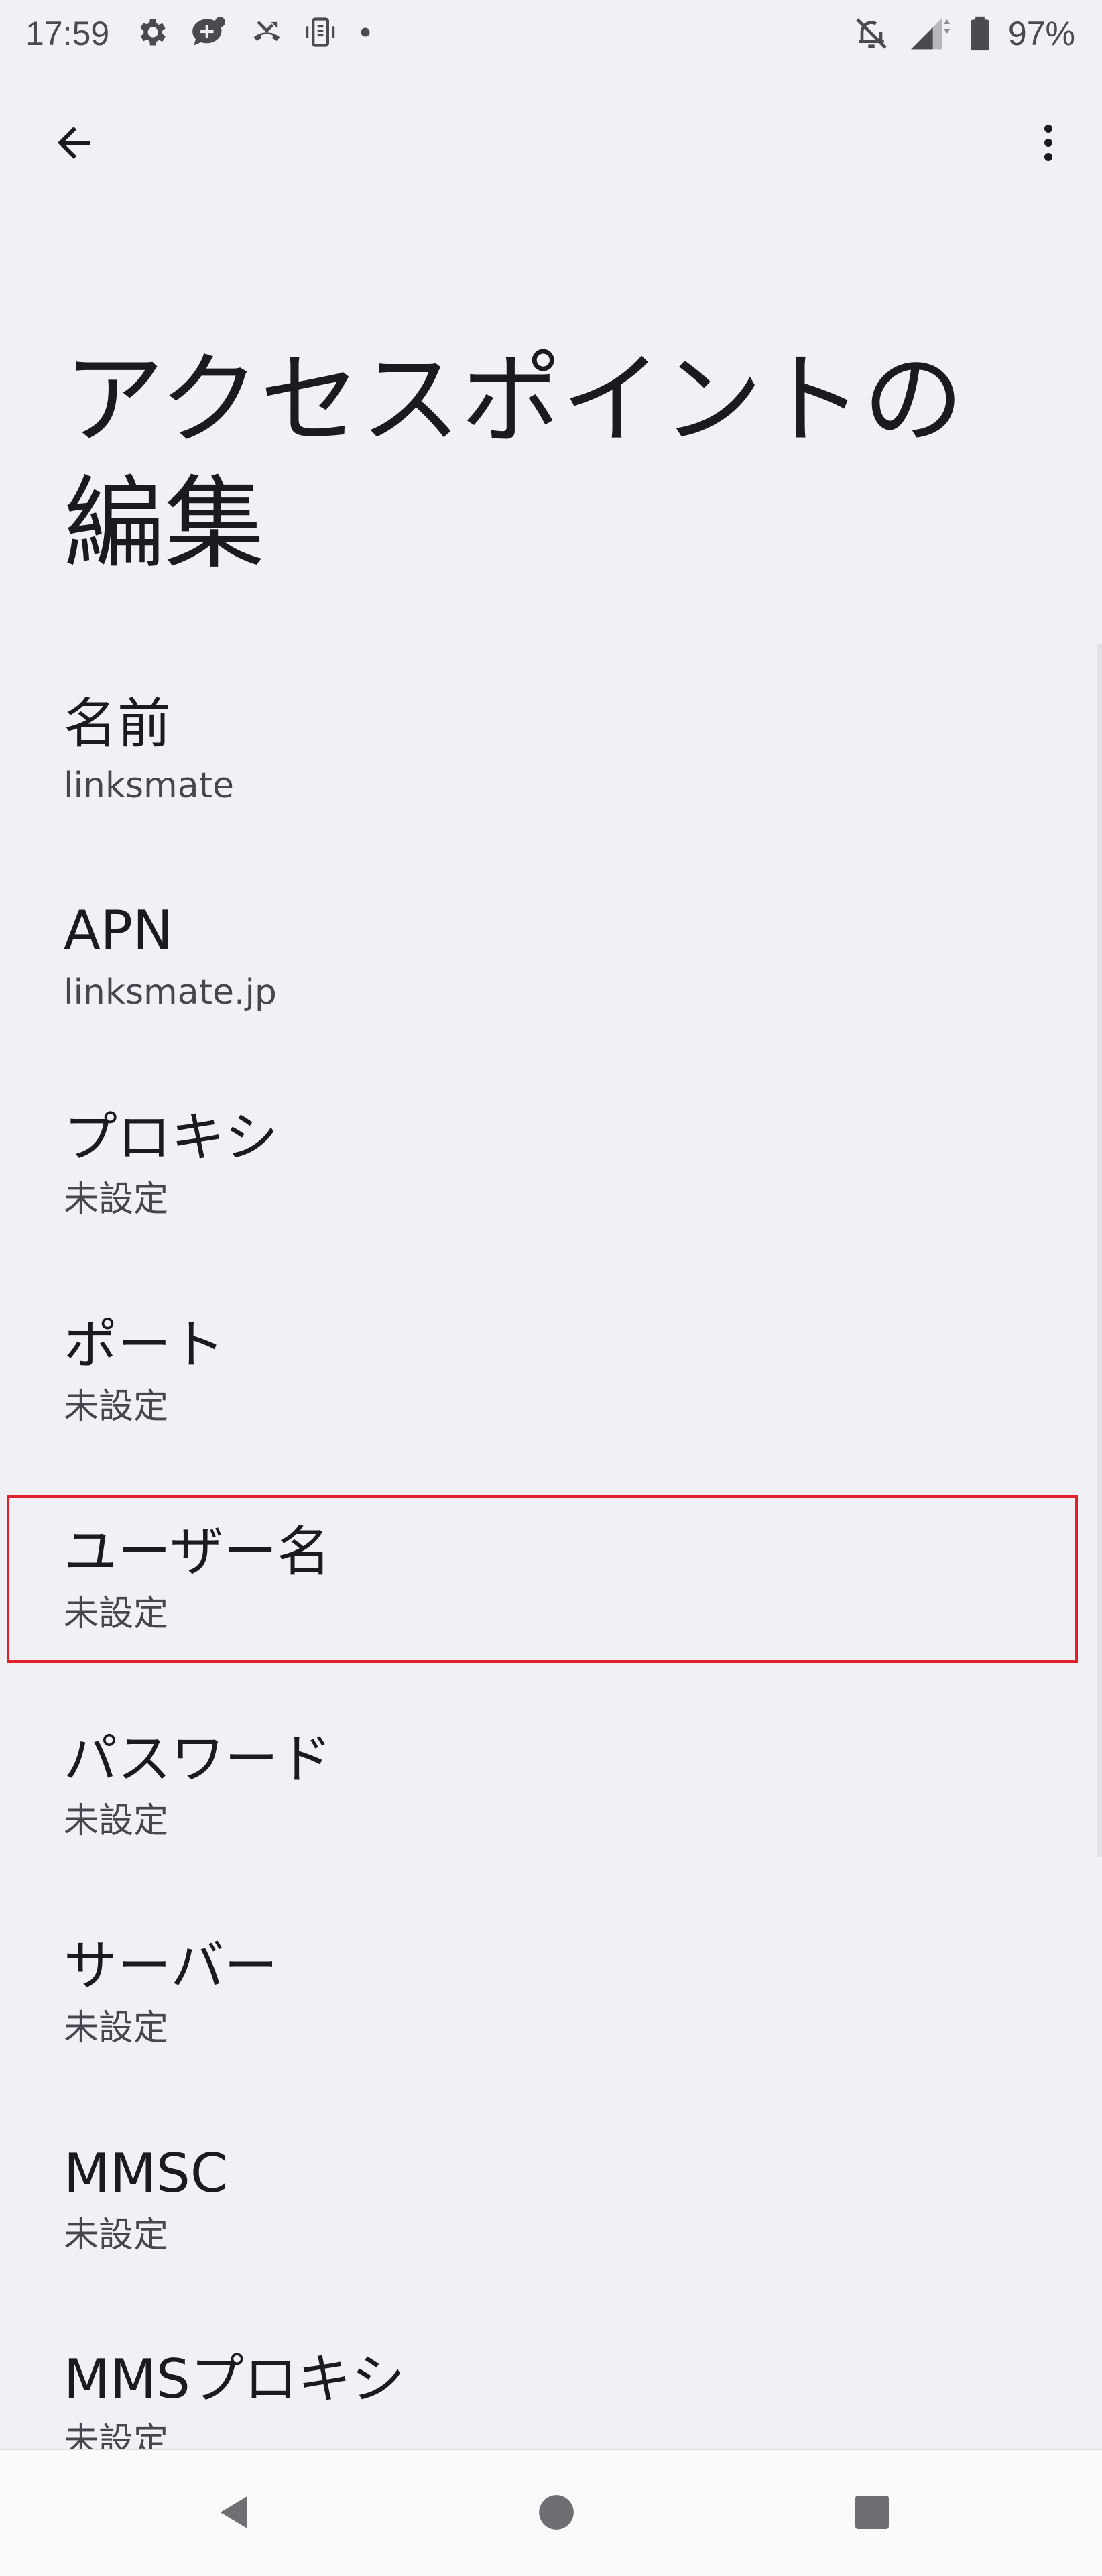  I want to click on bell-off-icon, so click(871, 33).